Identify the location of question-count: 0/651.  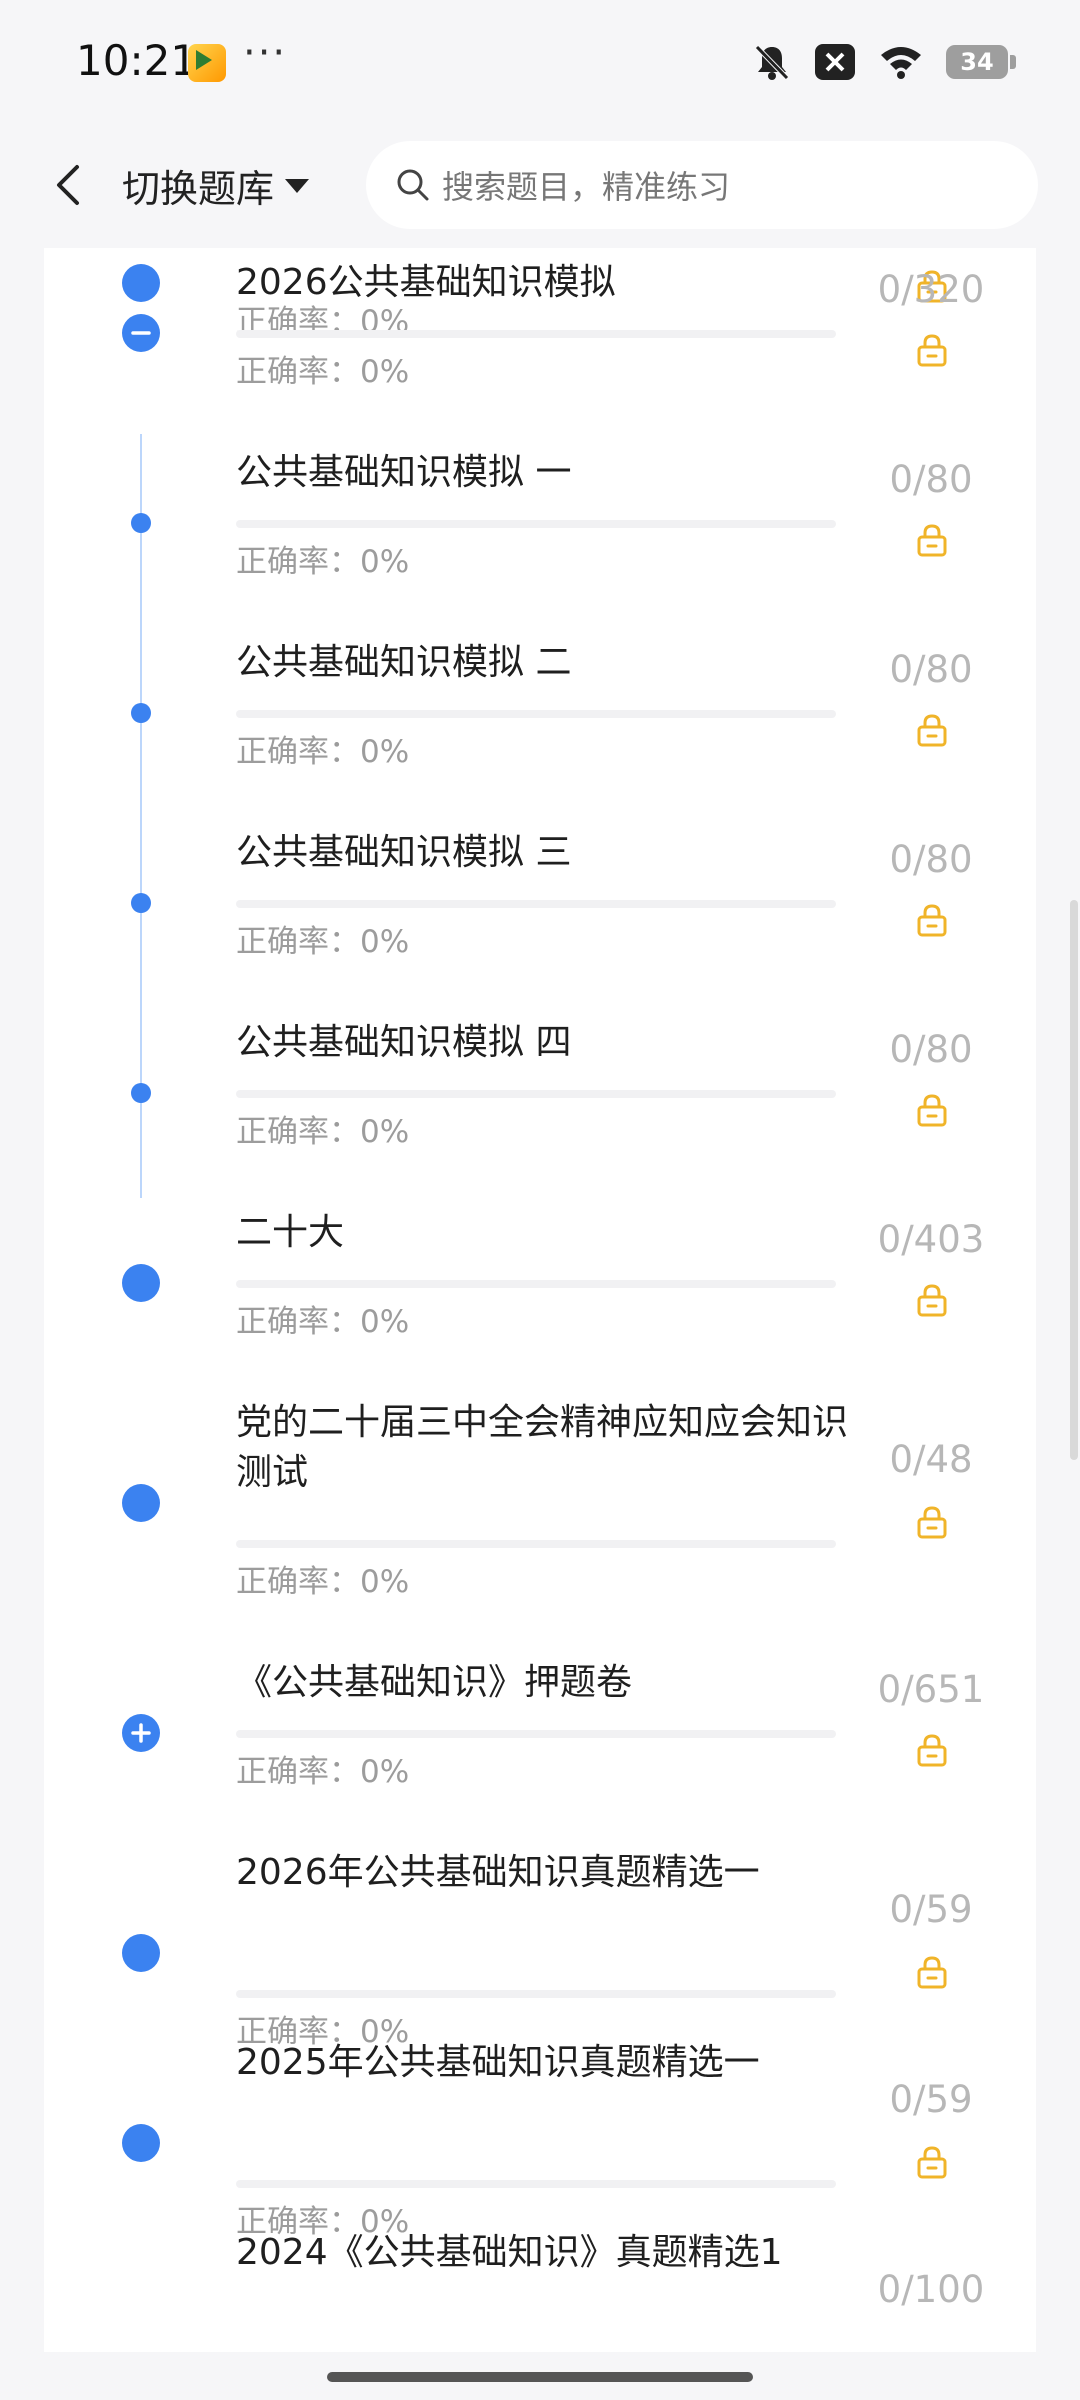
(931, 1689).